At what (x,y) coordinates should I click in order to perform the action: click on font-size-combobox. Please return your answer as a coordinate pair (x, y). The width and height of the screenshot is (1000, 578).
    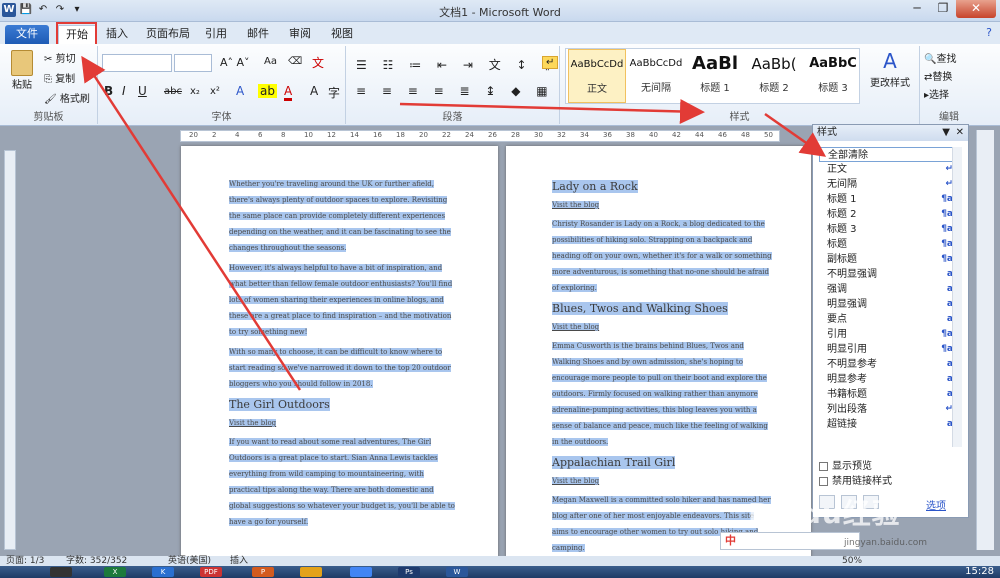
    Looking at the image, I should click on (193, 63).